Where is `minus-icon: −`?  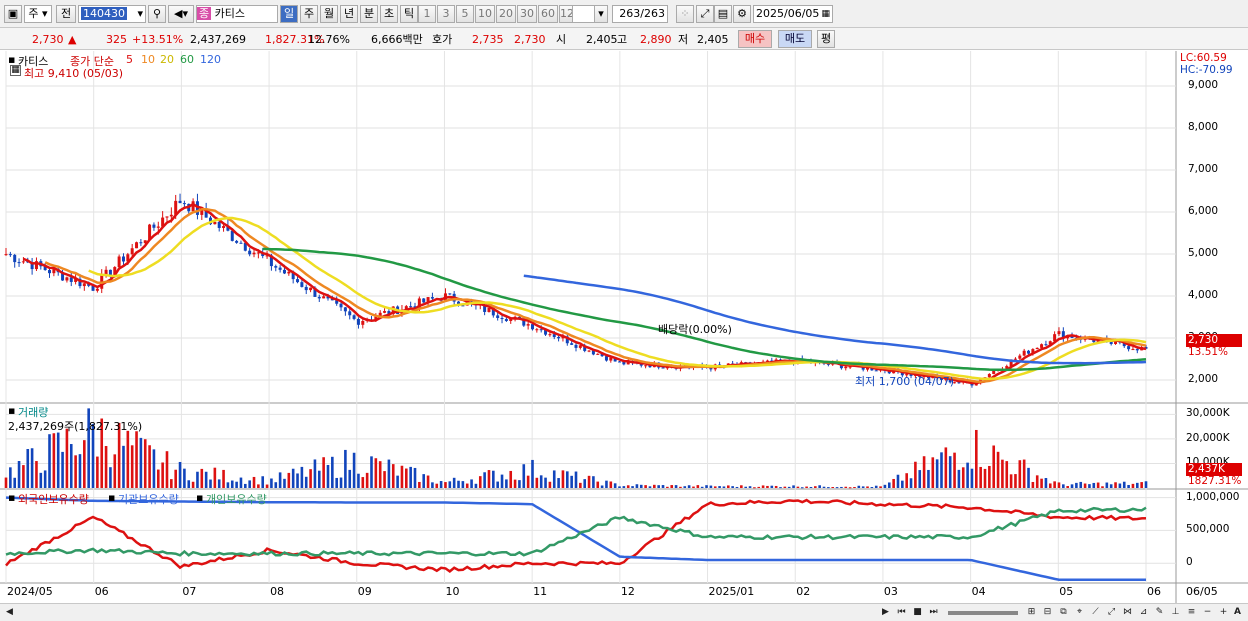
minus-icon: − is located at coordinates (1207, 612).